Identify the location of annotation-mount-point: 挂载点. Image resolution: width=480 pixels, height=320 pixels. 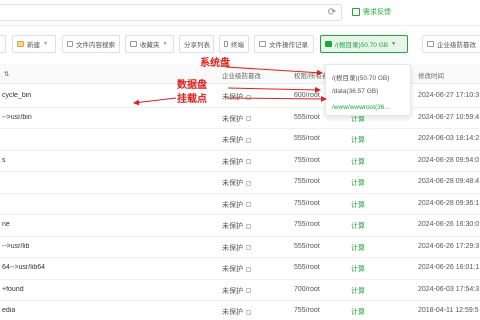
(192, 99).